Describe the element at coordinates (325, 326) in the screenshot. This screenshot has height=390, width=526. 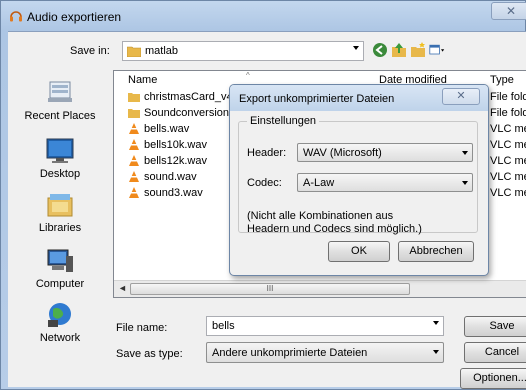
I see `file-name-input: bells` at that location.